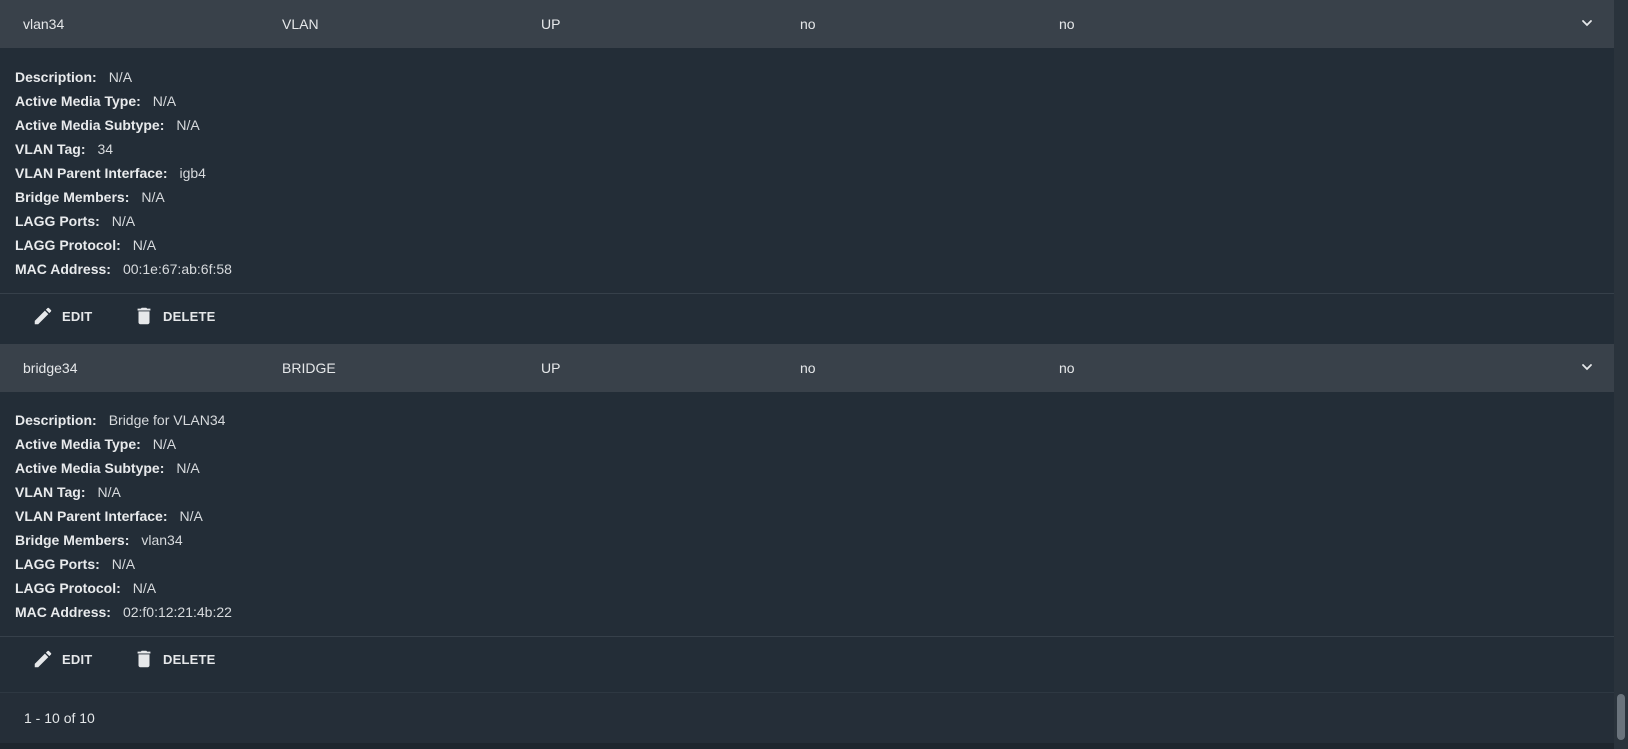 Image resolution: width=1628 pixels, height=749 pixels. Describe the element at coordinates (1621, 374) in the screenshot. I see `scrollbar-track` at that location.